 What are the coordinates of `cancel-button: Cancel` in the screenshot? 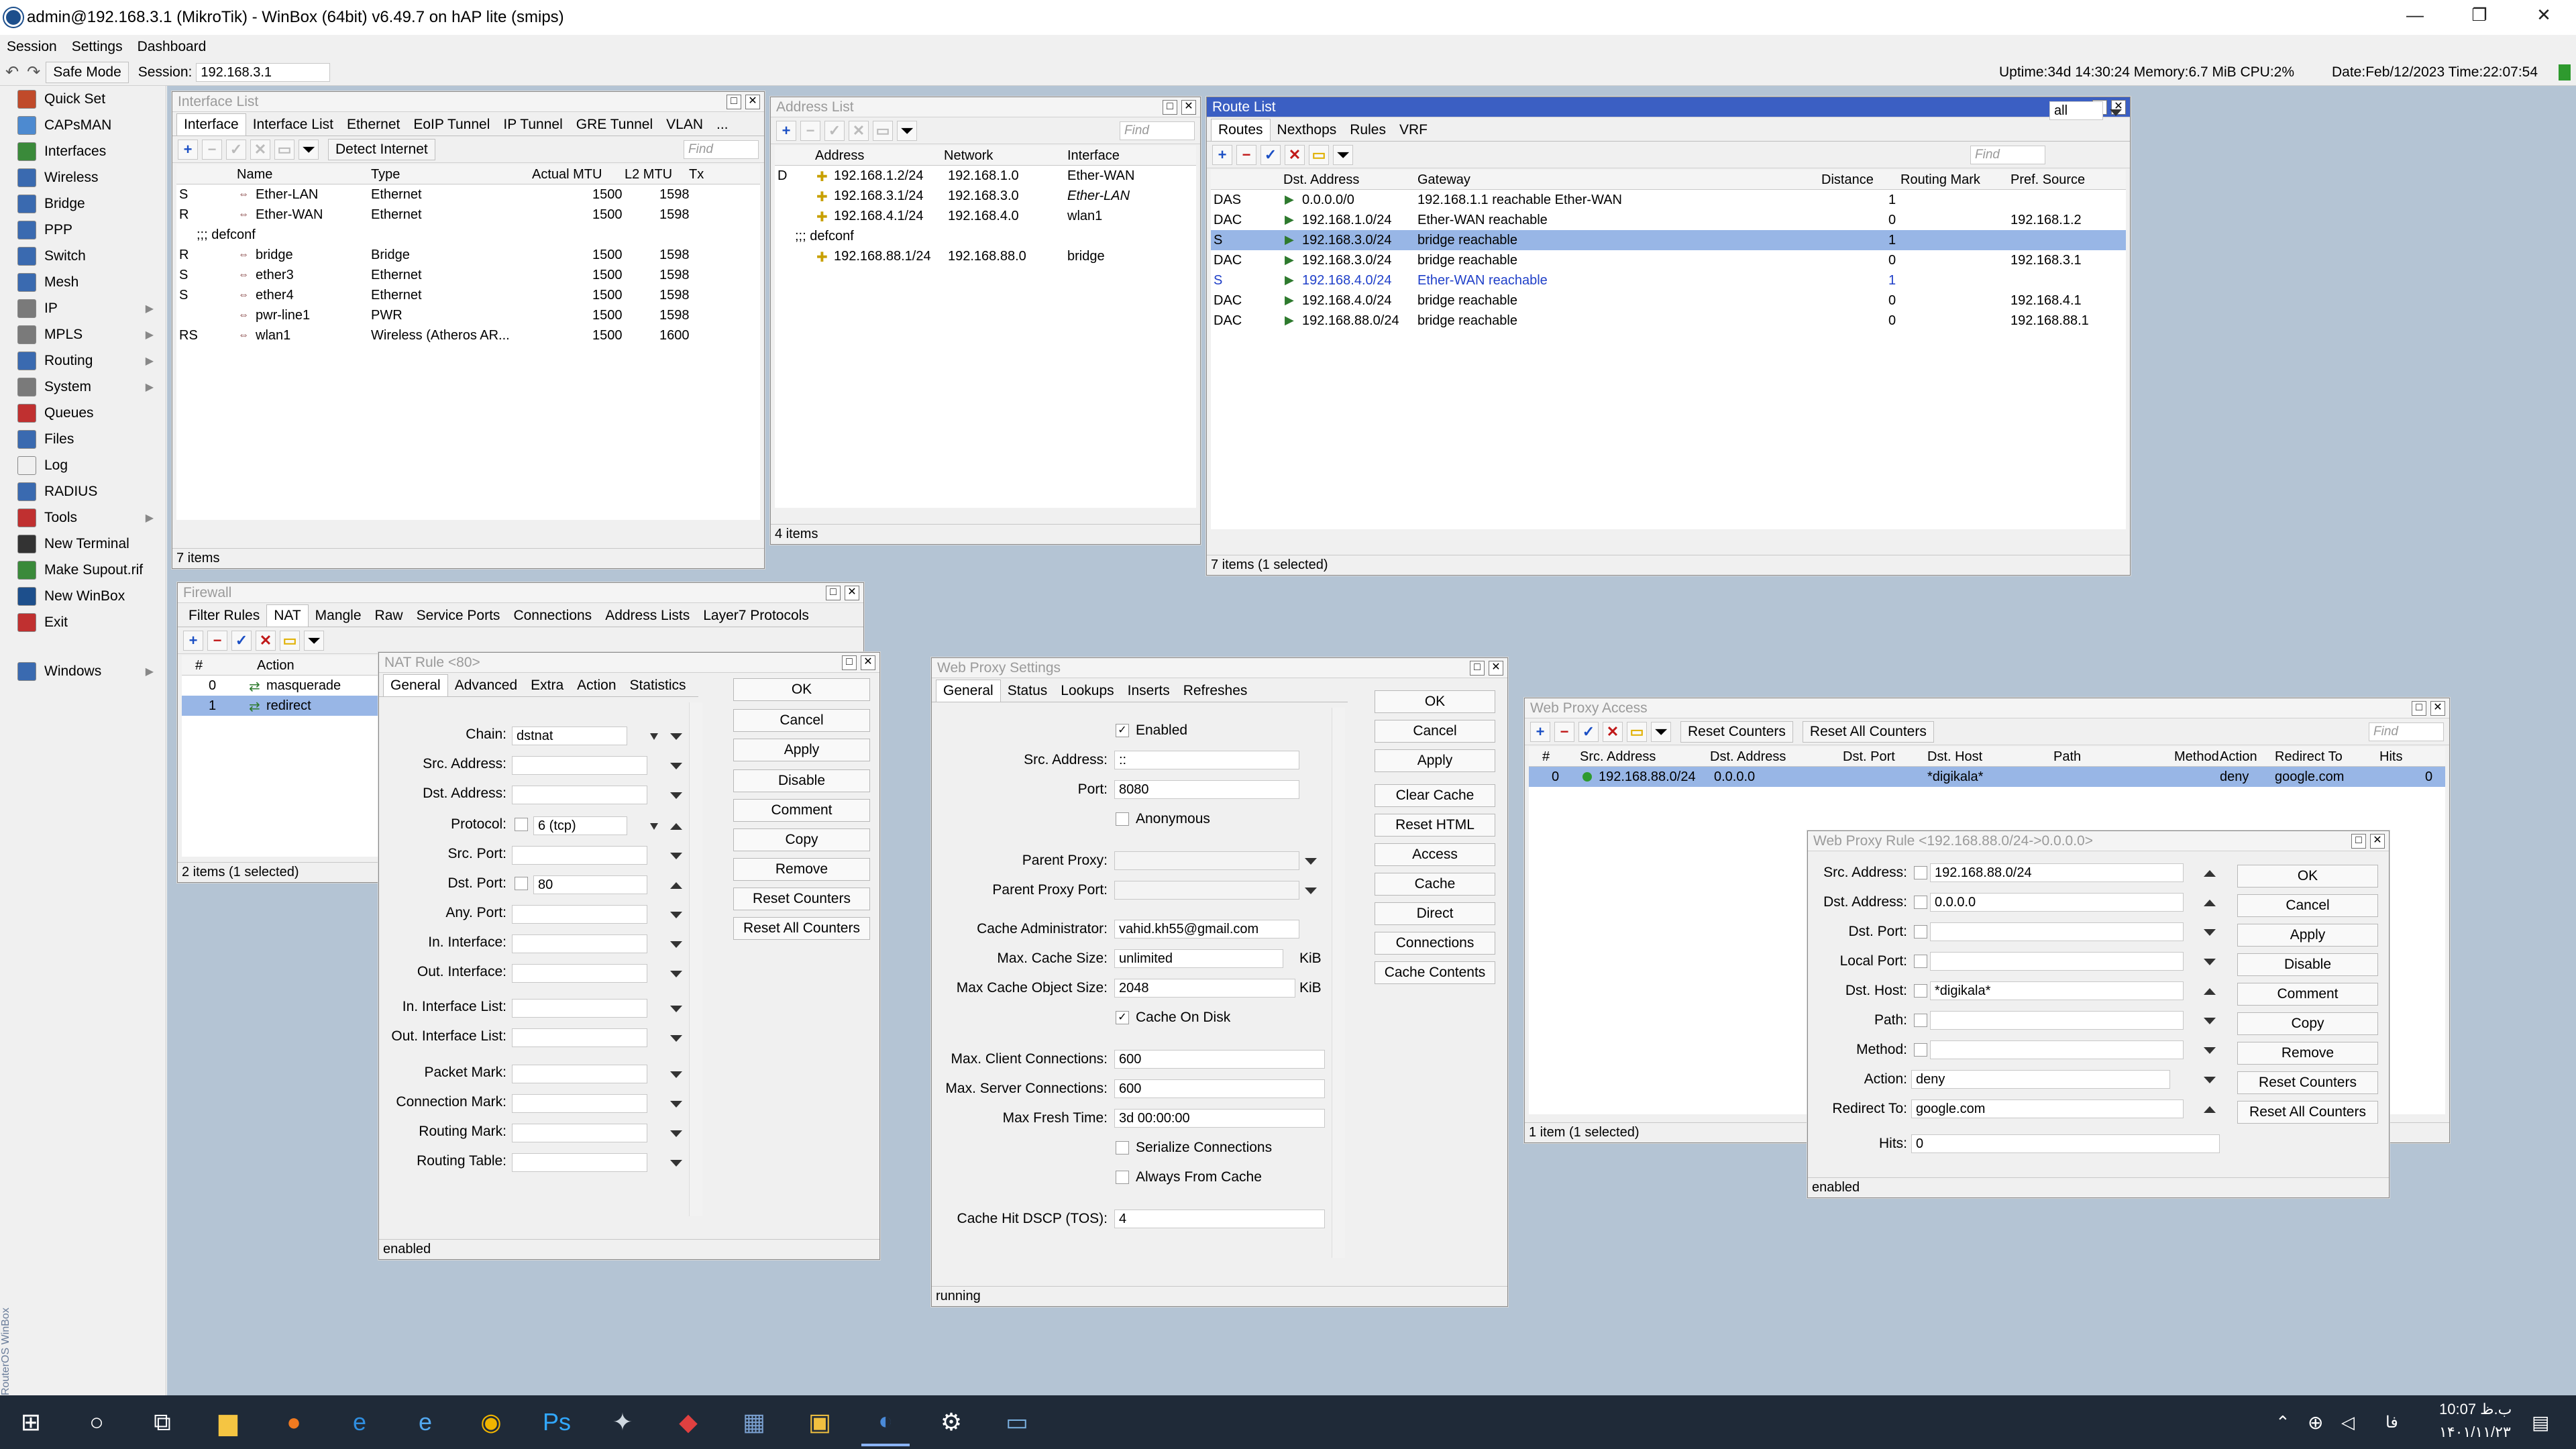 It's located at (2307, 905).